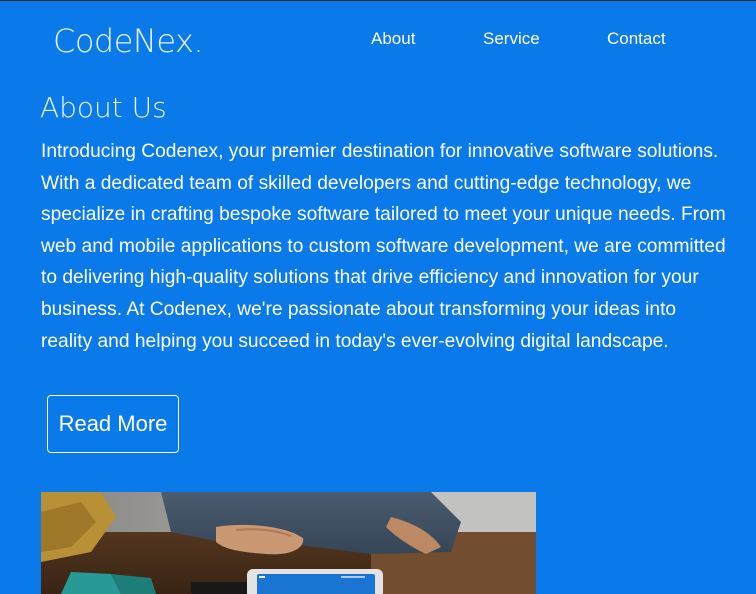 The width and height of the screenshot is (756, 594). Describe the element at coordinates (511, 39) in the screenshot. I see `nav-link-service: Service` at that location.